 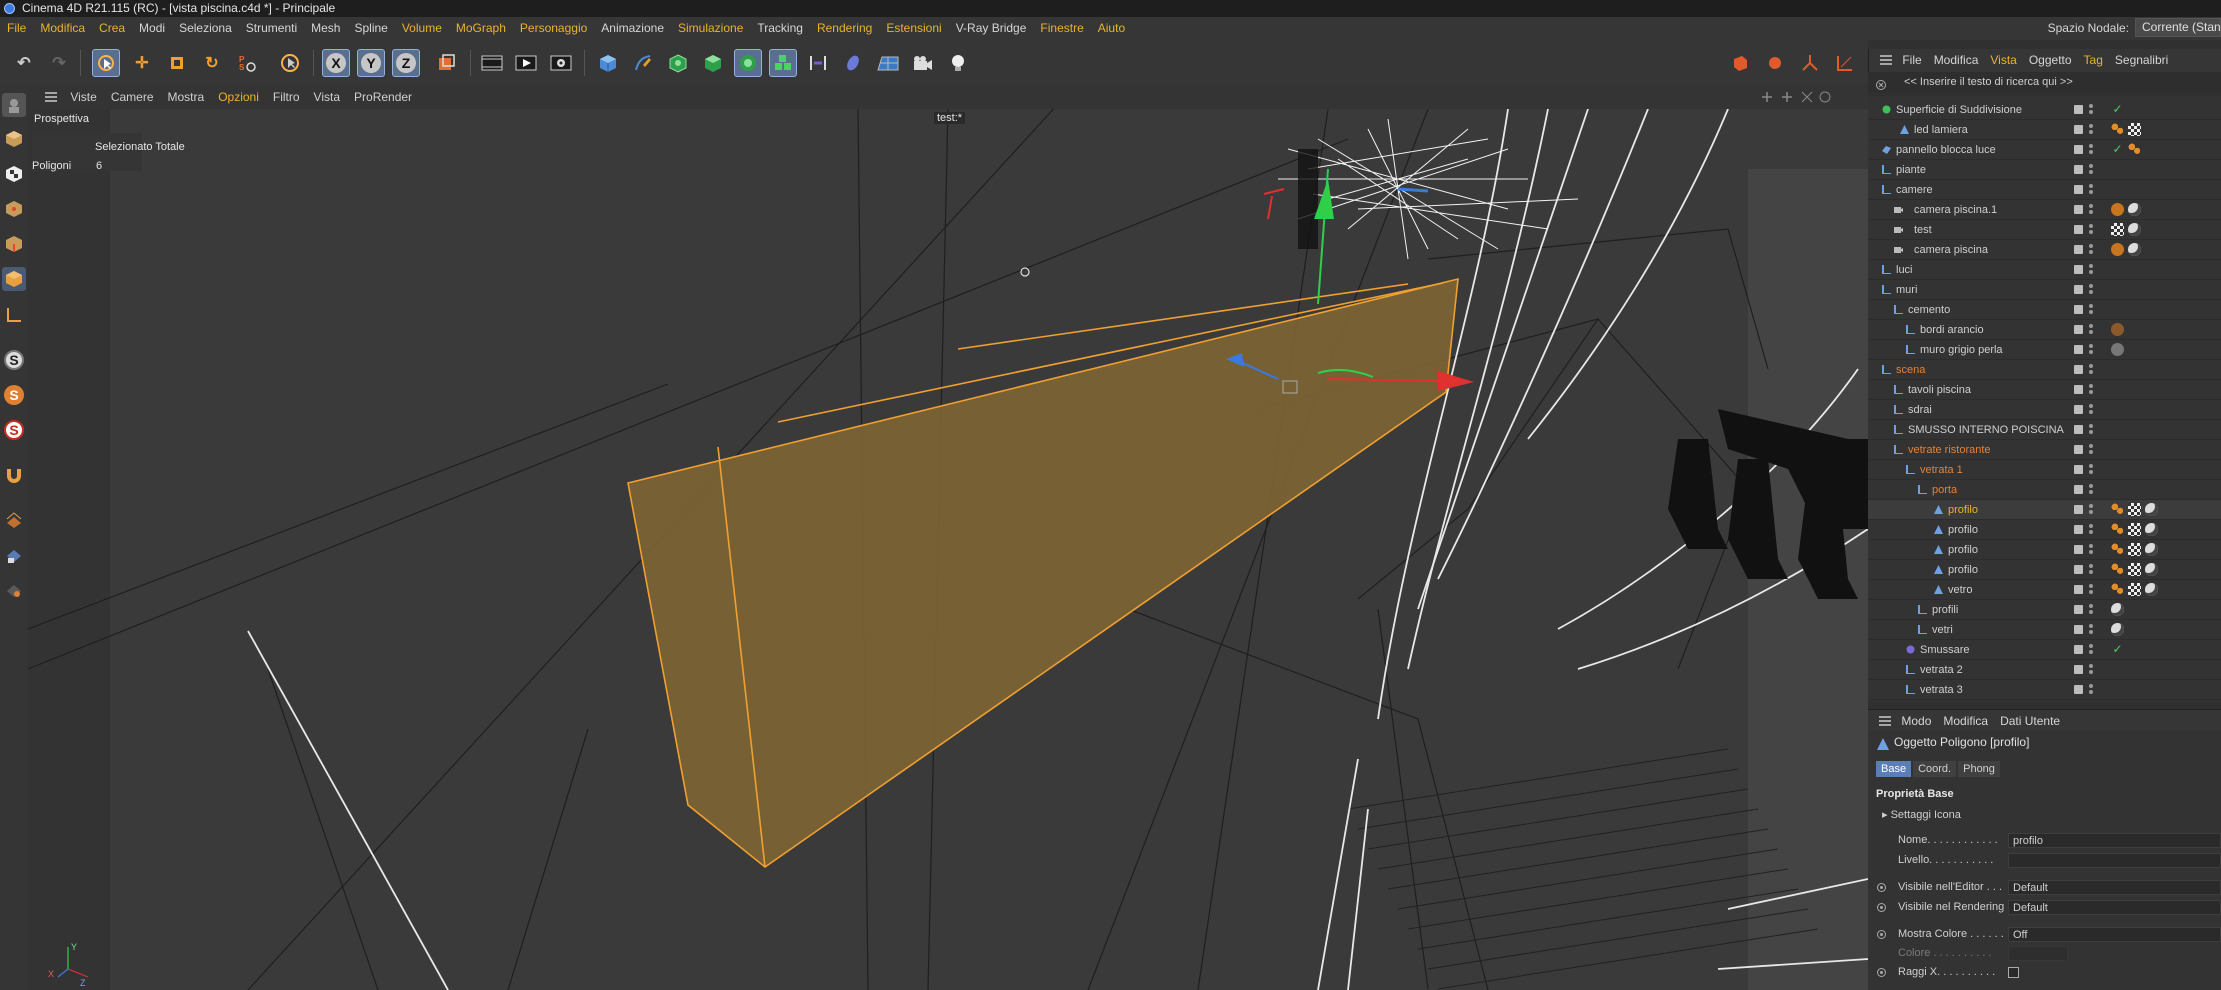 What do you see at coordinates (561, 63) in the screenshot?
I see `render-settings-icon` at bounding box center [561, 63].